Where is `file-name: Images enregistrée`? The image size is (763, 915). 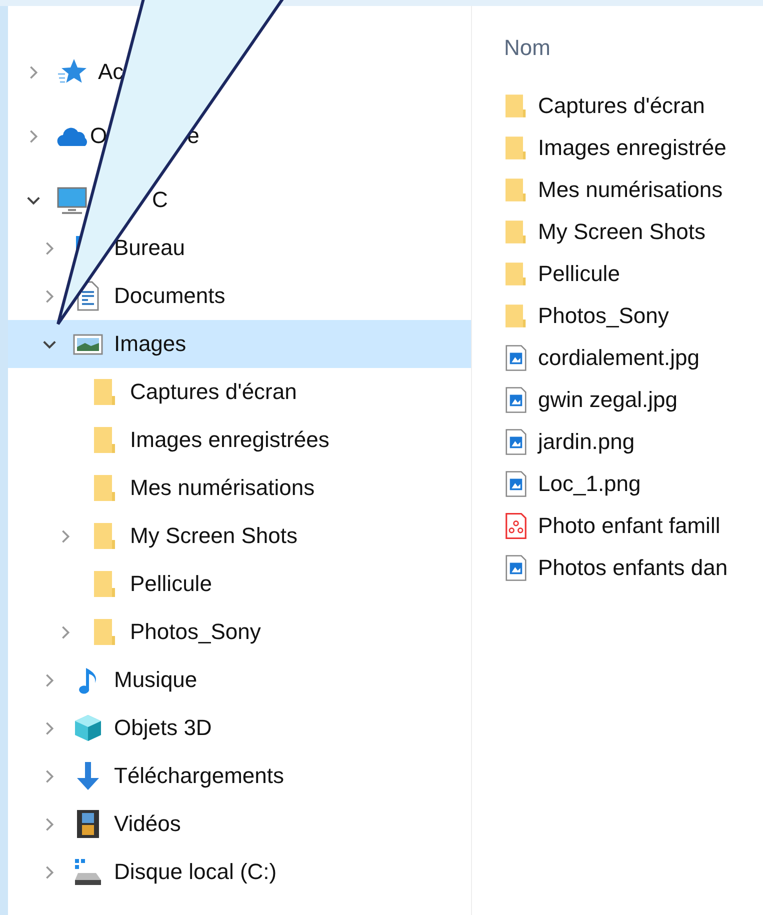 file-name: Images enregistrée is located at coordinates (632, 148).